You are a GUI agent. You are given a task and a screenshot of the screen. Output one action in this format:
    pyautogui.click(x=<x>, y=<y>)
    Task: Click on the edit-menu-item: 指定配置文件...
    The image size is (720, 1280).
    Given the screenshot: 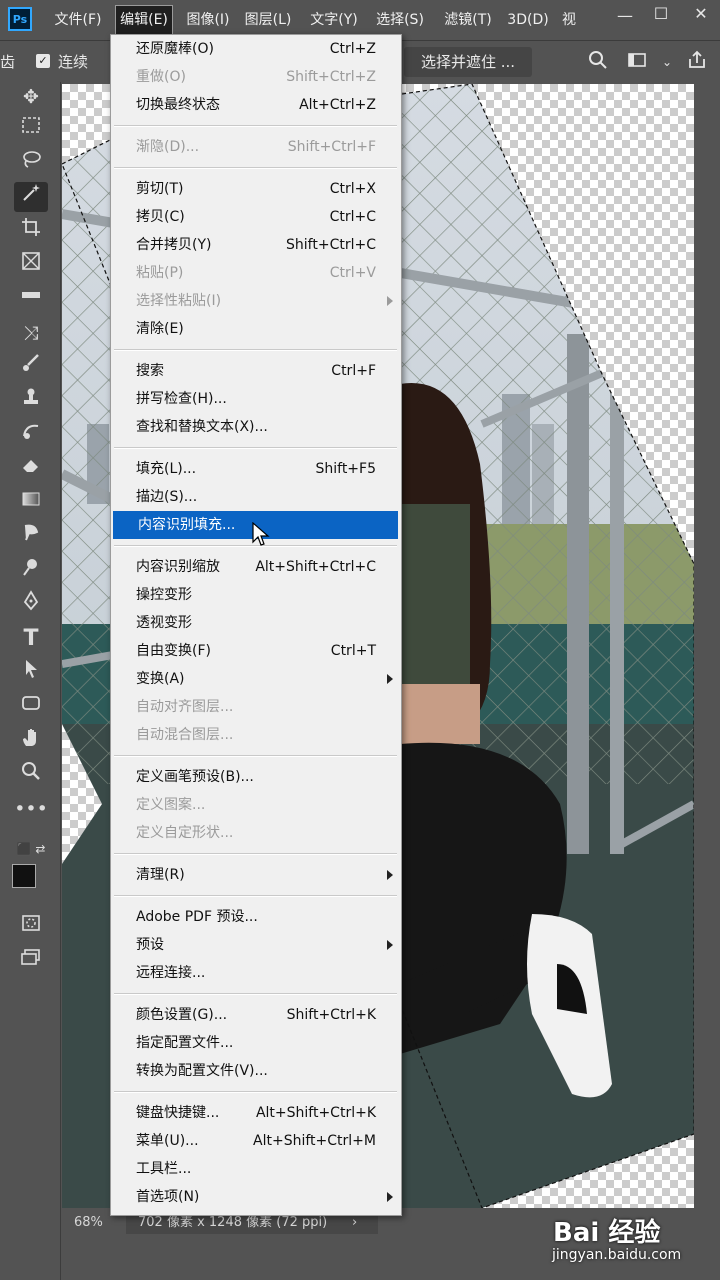 What is the action you would take?
    pyautogui.click(x=256, y=1043)
    